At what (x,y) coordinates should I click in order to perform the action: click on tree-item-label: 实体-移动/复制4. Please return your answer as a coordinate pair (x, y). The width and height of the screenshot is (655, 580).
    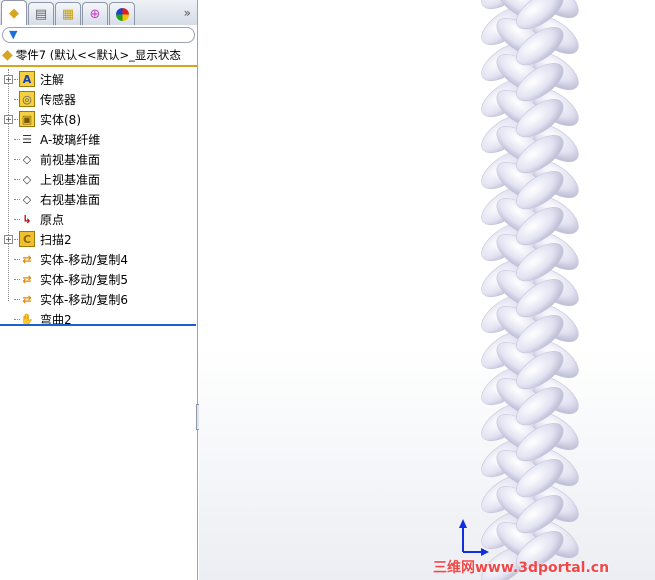
    Looking at the image, I should click on (84, 259).